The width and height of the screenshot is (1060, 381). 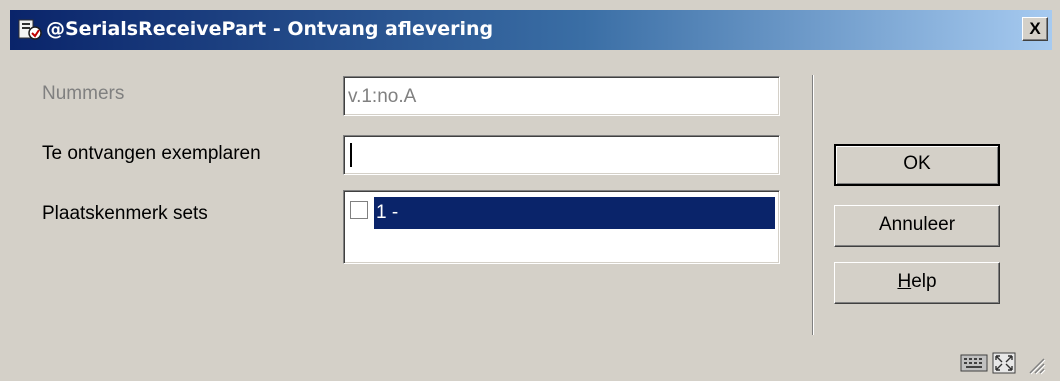 I want to click on selected-row-highlight, so click(x=574, y=213).